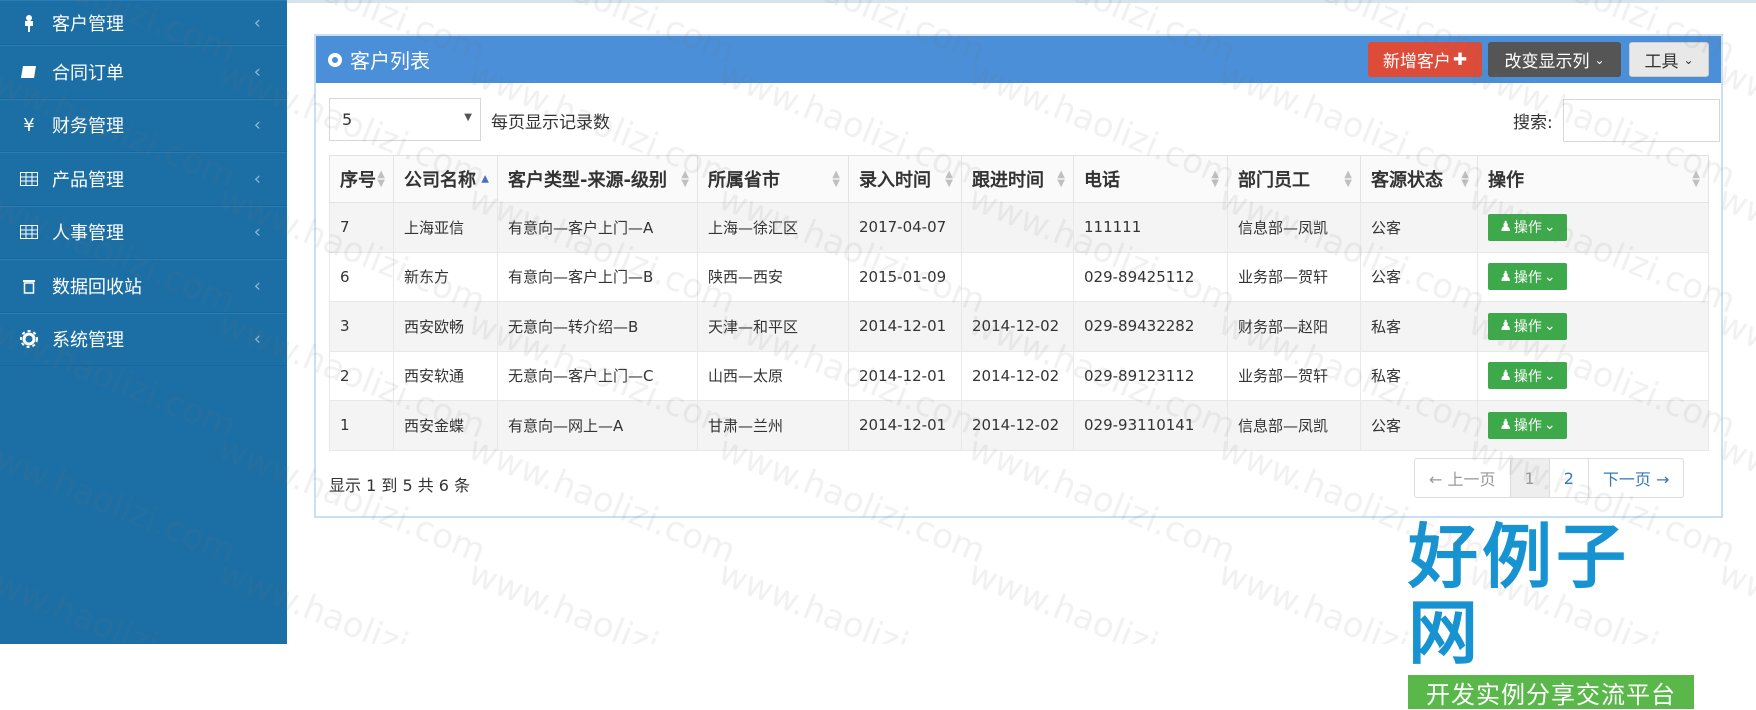 This screenshot has width=1756, height=710. Describe the element at coordinates (88, 73) in the screenshot. I see `sidebar-item-label: 合同订单` at that location.